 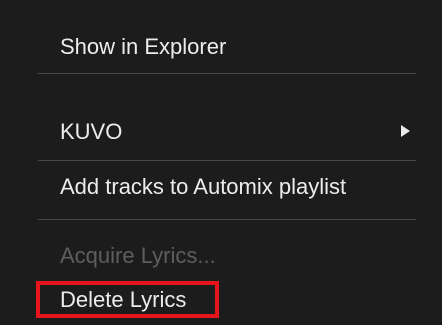 What do you see at coordinates (203, 186) in the screenshot?
I see `menu-item-label: Add tracks to Automix playlist` at bounding box center [203, 186].